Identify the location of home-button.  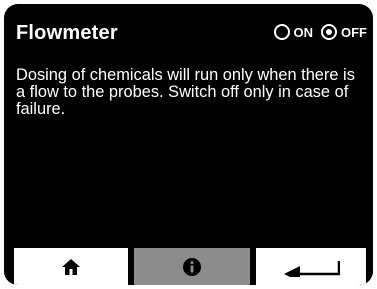
(71, 266).